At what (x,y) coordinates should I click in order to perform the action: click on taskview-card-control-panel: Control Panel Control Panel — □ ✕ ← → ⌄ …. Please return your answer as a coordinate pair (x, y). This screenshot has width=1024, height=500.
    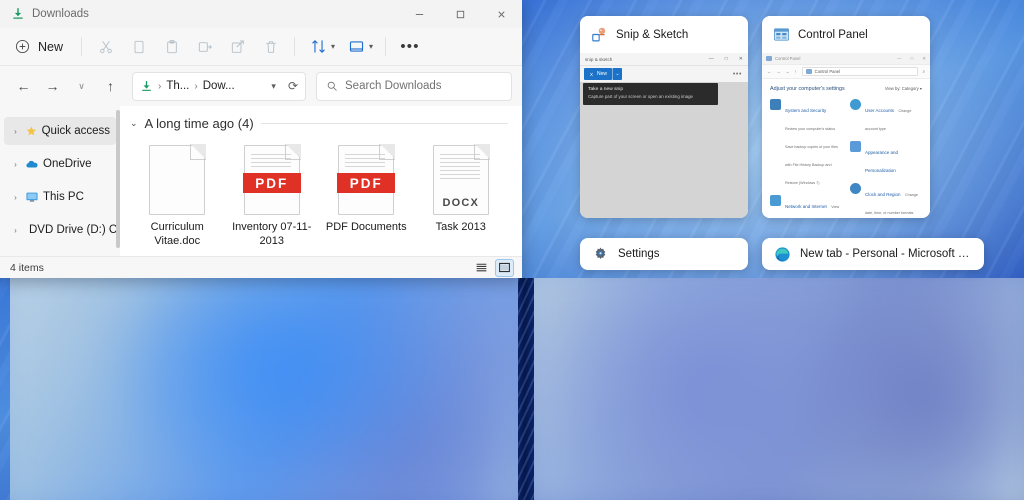
    Looking at the image, I should click on (846, 117).